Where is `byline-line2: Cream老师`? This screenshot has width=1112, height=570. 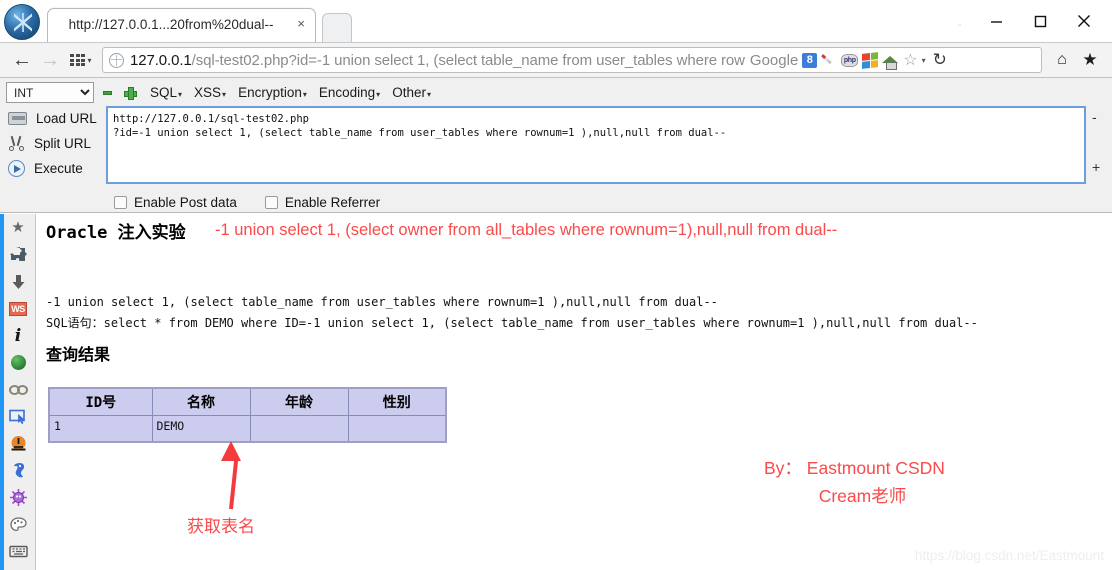 byline-line2: Cream老师 is located at coordinates (862, 496).